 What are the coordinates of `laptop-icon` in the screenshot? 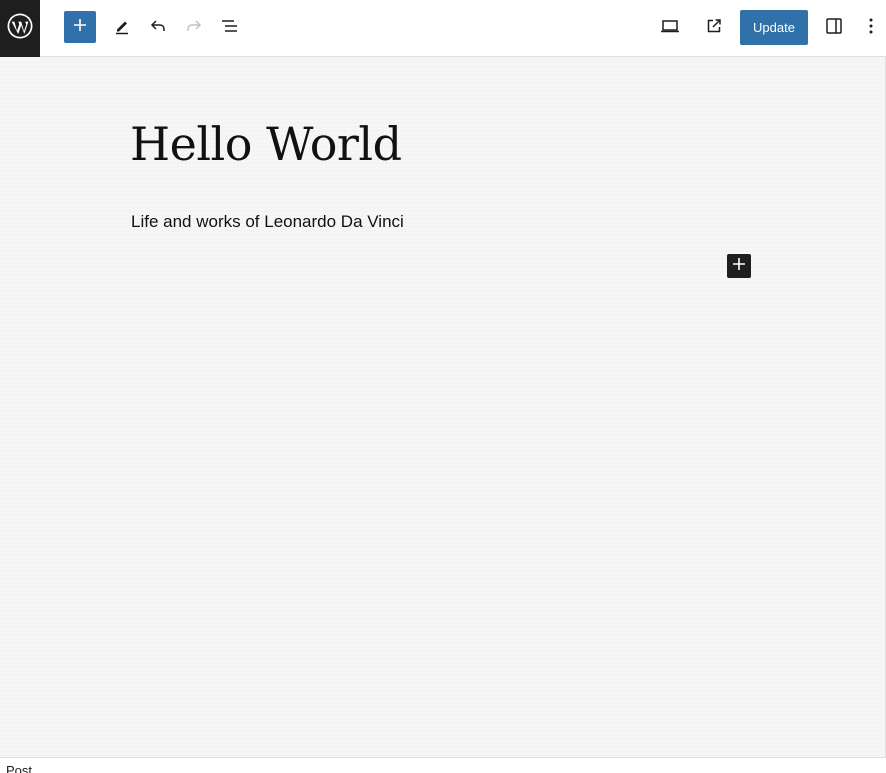 It's located at (670, 28).